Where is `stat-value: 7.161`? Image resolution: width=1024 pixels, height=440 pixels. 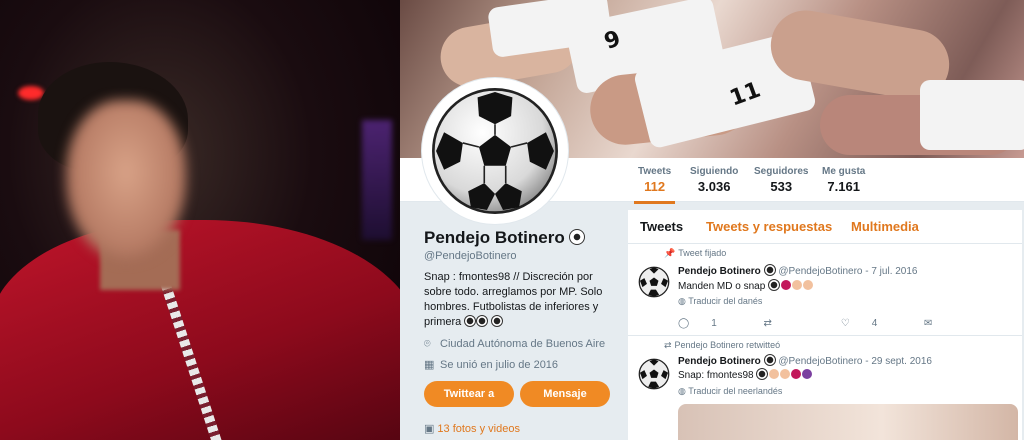
stat-value: 7.161 is located at coordinates (843, 186).